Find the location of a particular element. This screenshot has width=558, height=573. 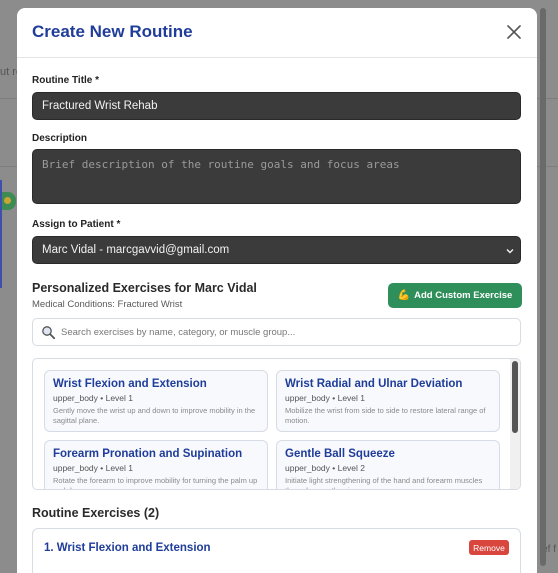

search-icon is located at coordinates (49, 333).